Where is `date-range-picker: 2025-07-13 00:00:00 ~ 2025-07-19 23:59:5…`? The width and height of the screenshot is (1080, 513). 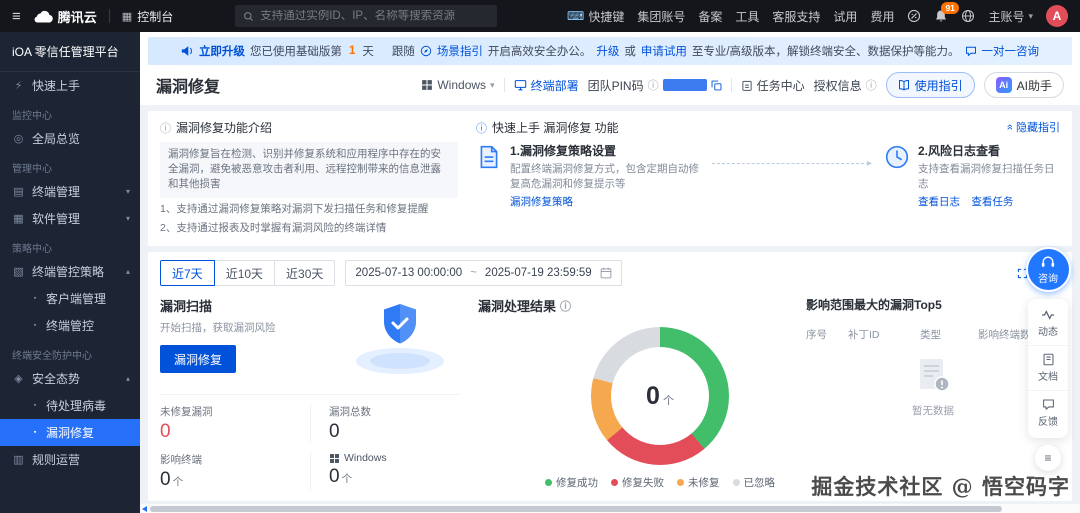 date-range-picker: 2025-07-13 00:00:00 ~ 2025-07-19 23:59:5… is located at coordinates (483, 273).